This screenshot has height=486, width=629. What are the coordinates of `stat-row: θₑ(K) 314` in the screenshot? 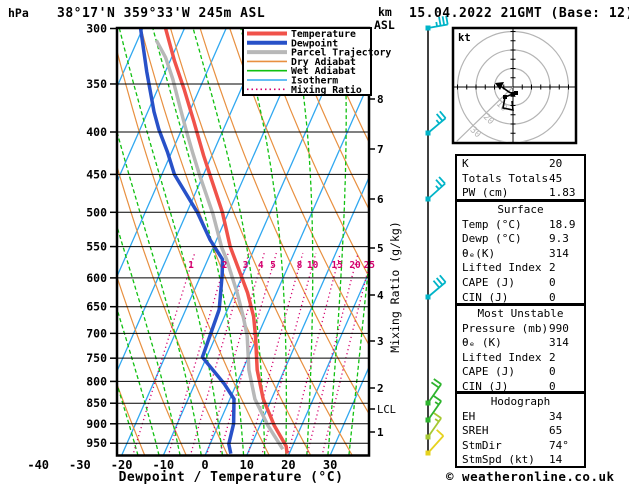 It's located at (520, 254).